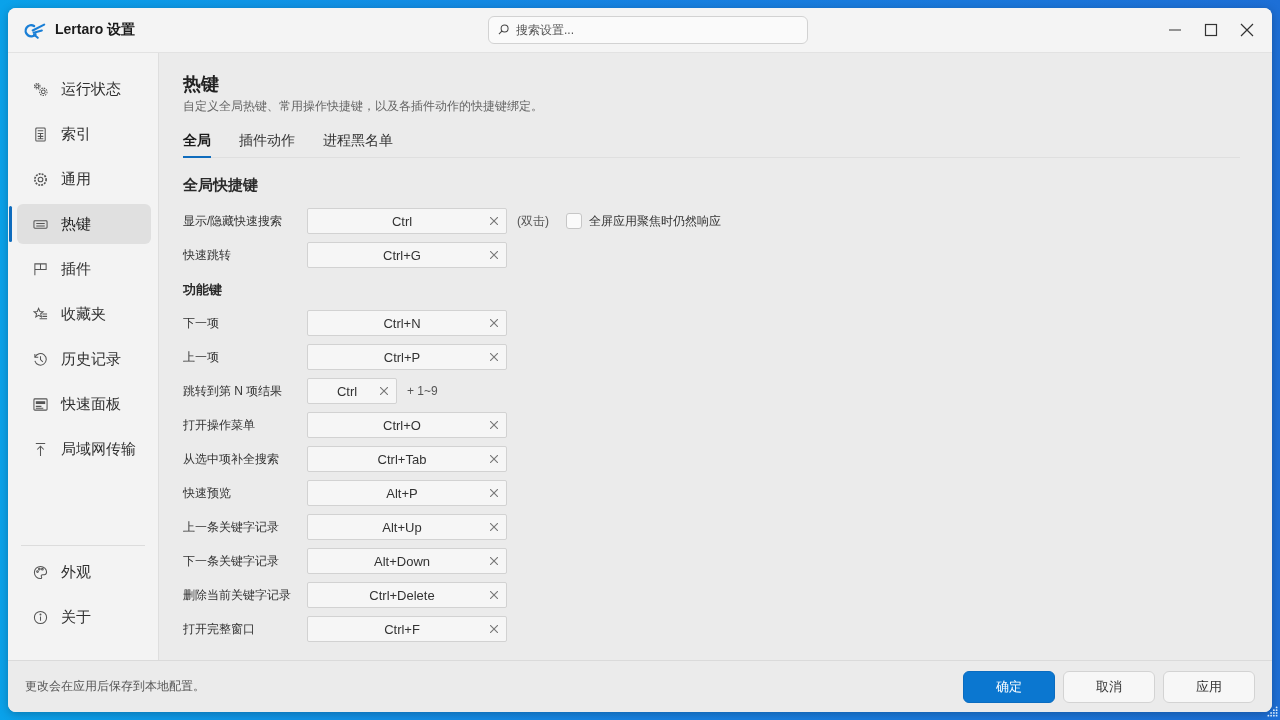  Describe the element at coordinates (84, 89) in the screenshot. I see `sidebar-item: 运行状态` at that location.